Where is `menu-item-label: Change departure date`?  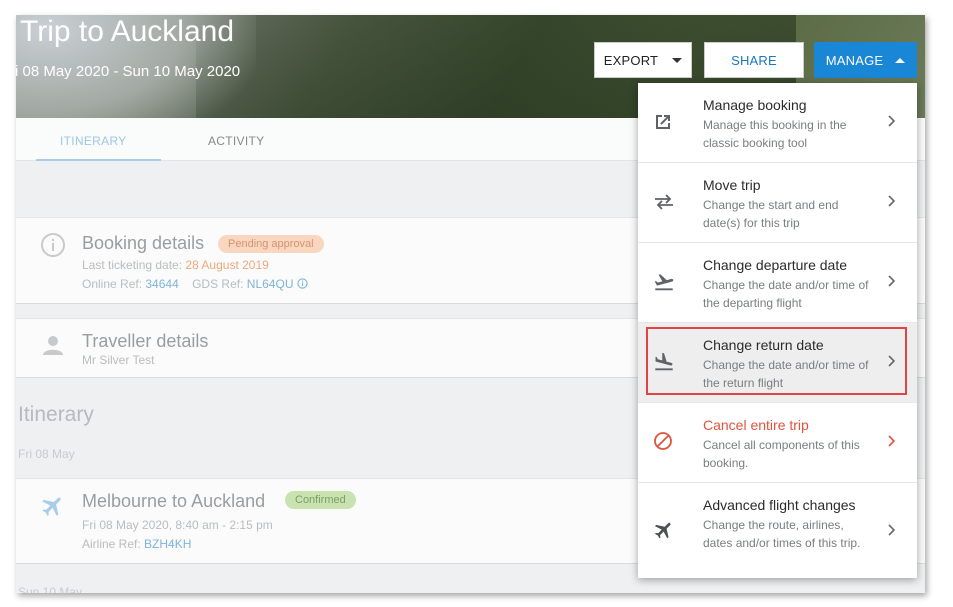
menu-item-label: Change departure date is located at coordinates (775, 265).